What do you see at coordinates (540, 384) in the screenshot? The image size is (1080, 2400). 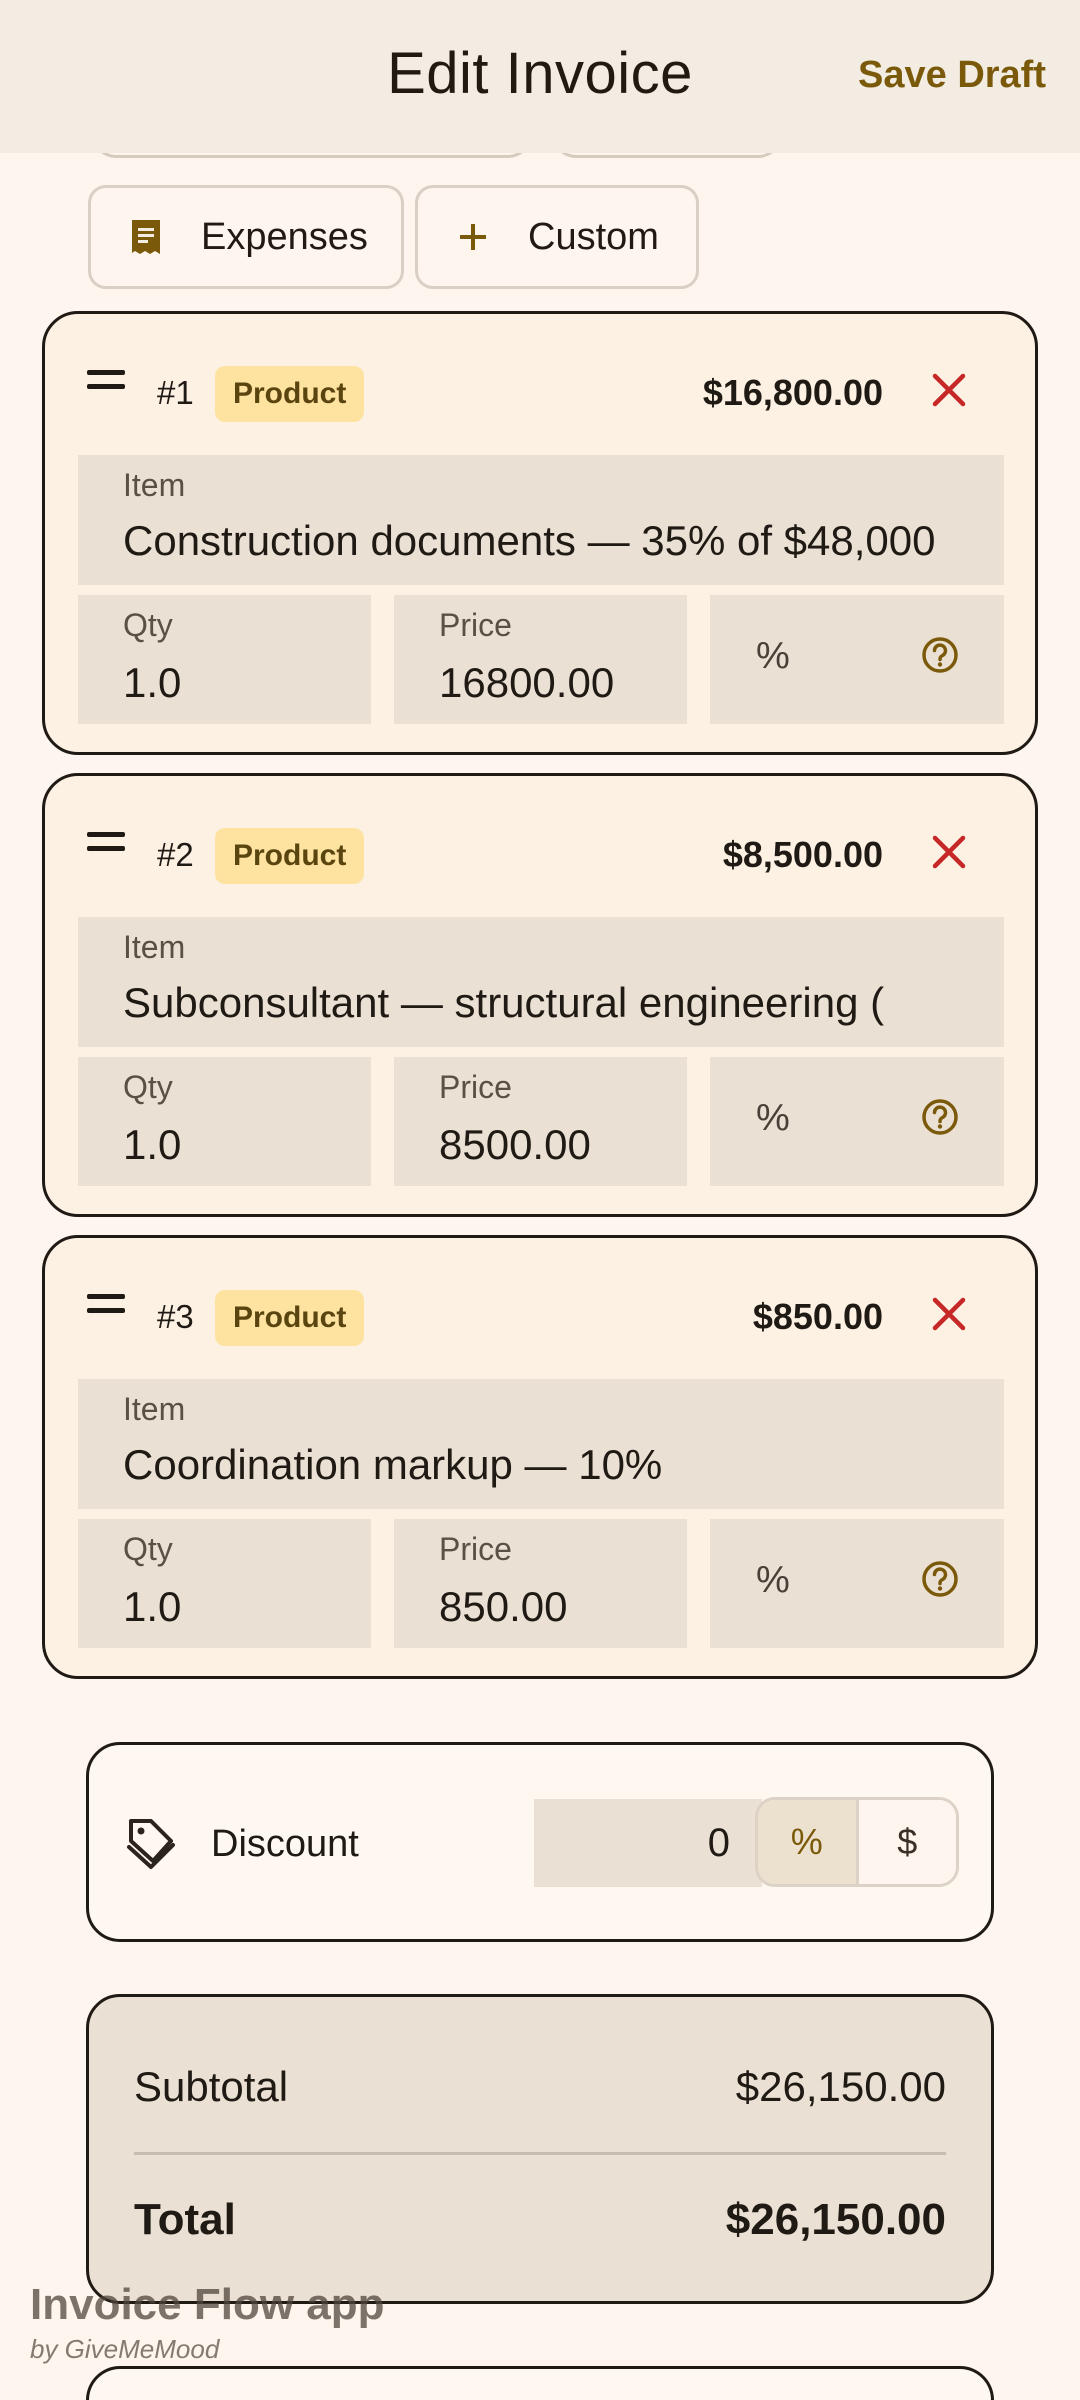 I see `line-item-header: #1 Product $16,800.00` at bounding box center [540, 384].